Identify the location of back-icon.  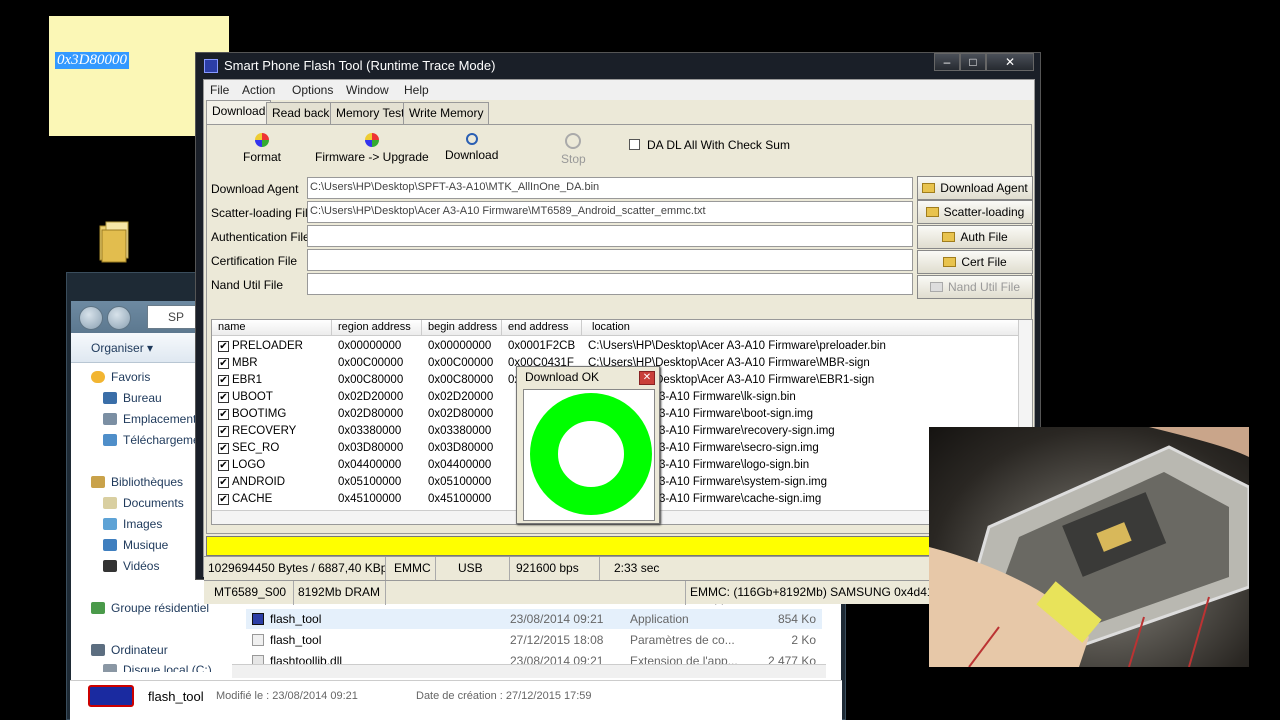
(91, 318).